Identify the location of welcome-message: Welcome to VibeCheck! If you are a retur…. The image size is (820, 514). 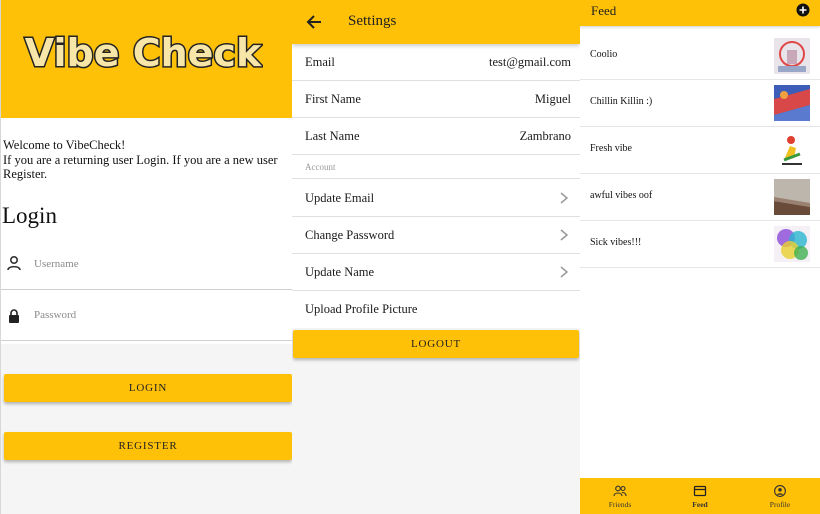
(147, 160).